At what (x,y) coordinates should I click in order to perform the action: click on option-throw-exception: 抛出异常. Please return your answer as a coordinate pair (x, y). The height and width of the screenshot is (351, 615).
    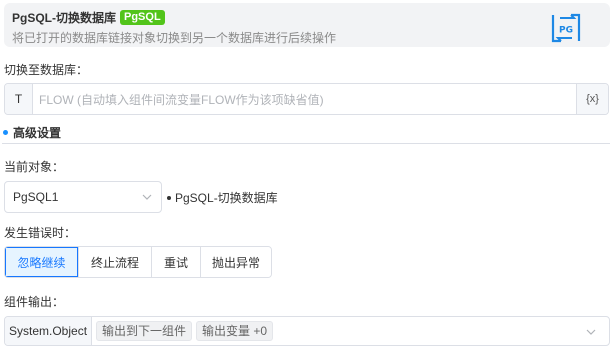
    Looking at the image, I should click on (235, 262).